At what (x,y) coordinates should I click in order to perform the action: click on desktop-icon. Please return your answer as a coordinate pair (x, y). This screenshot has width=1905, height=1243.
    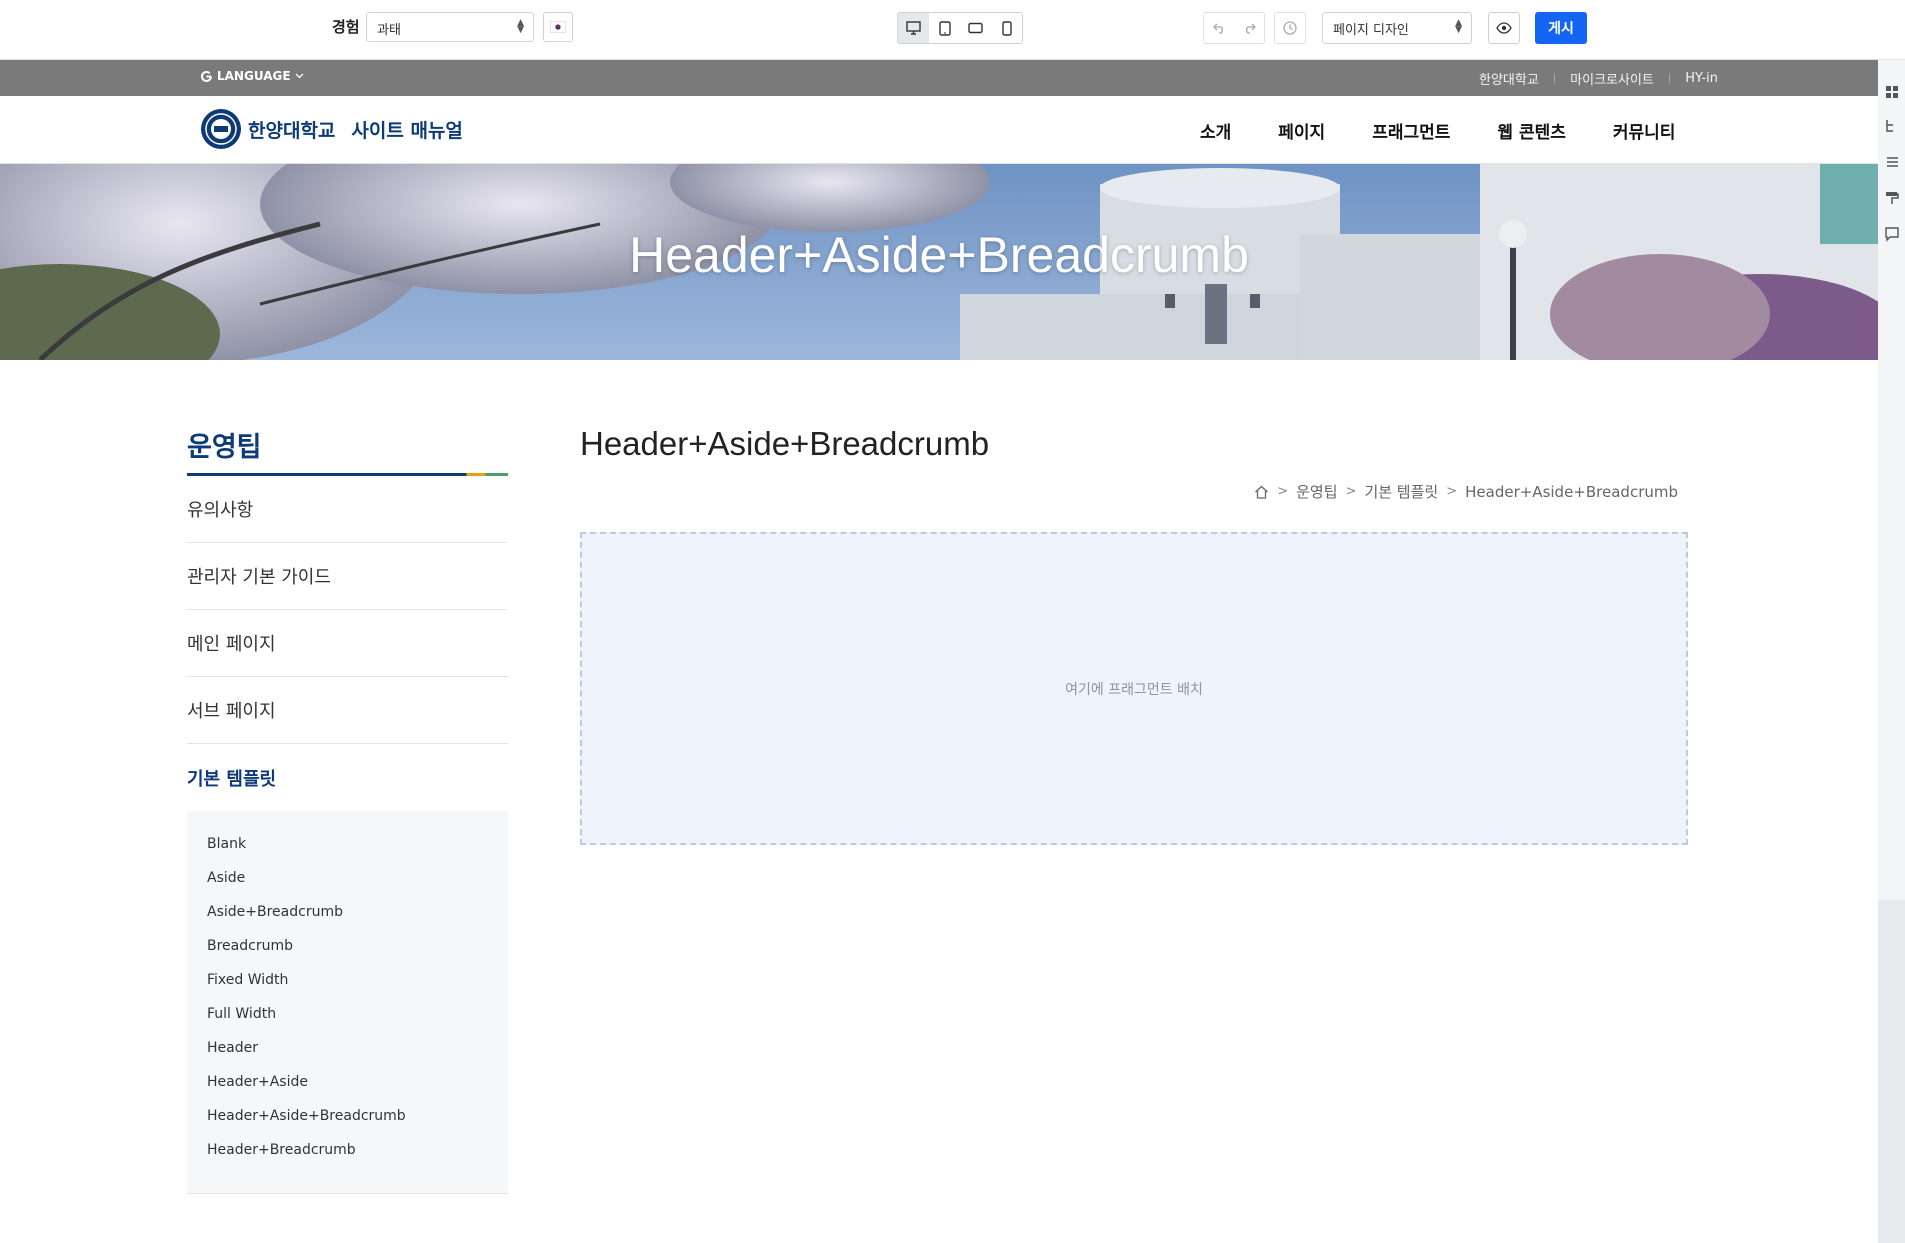
    Looking at the image, I should click on (913, 28).